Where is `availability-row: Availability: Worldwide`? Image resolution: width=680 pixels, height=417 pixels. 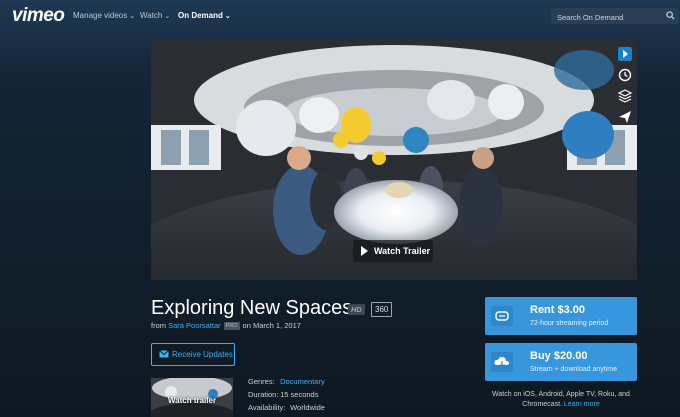
availability-row: Availability: Worldwide is located at coordinates (286, 407).